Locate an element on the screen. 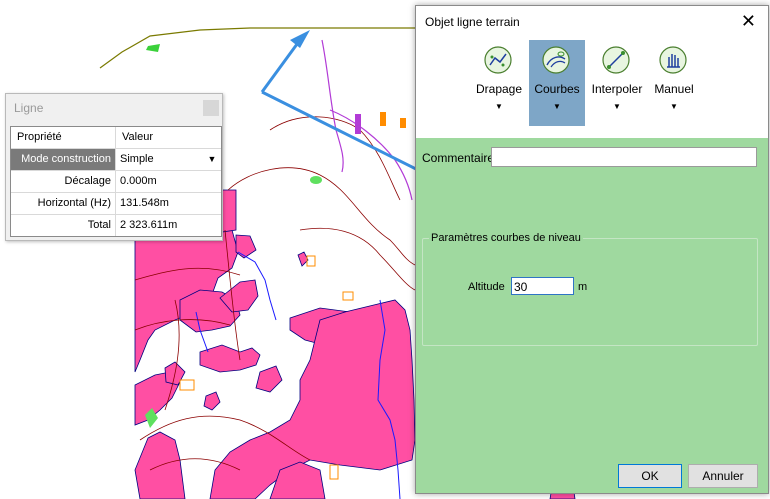 Image resolution: width=770 pixels, height=499 pixels. property-row-mode: Mode construction Simple ▼ is located at coordinates (116, 160).